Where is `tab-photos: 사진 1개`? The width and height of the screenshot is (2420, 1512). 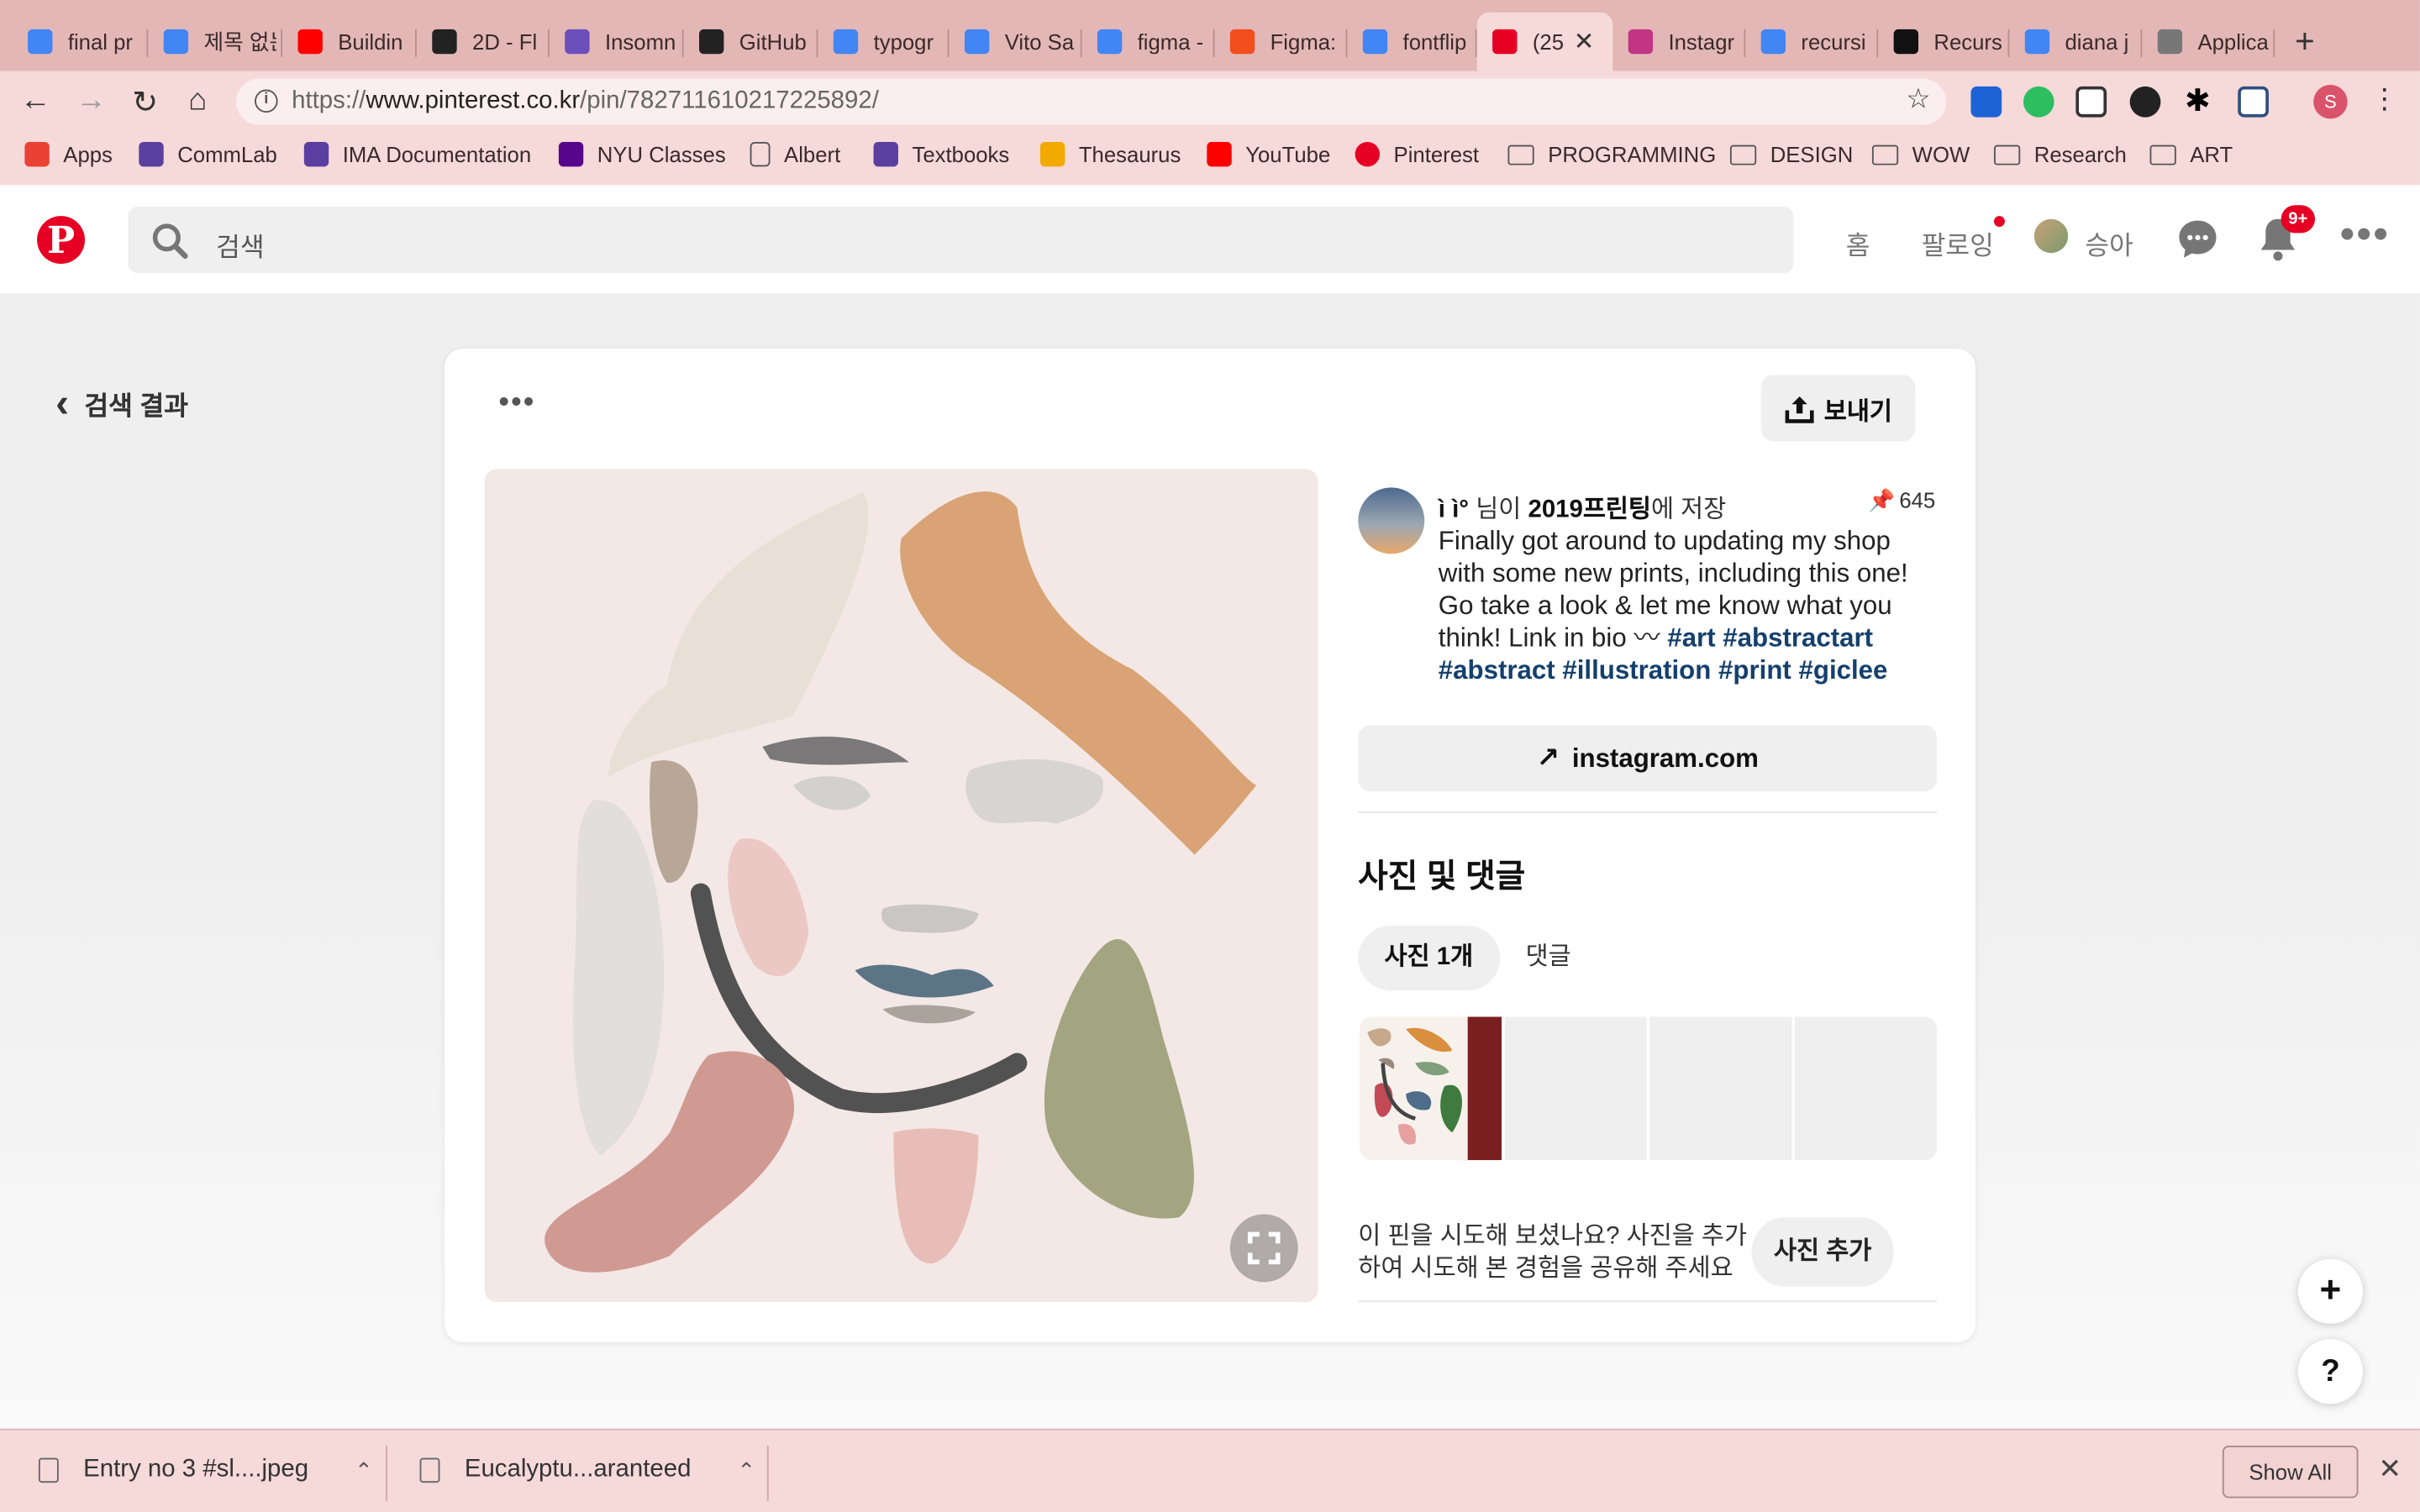 tab-photos: 사진 1개 is located at coordinates (1429, 958).